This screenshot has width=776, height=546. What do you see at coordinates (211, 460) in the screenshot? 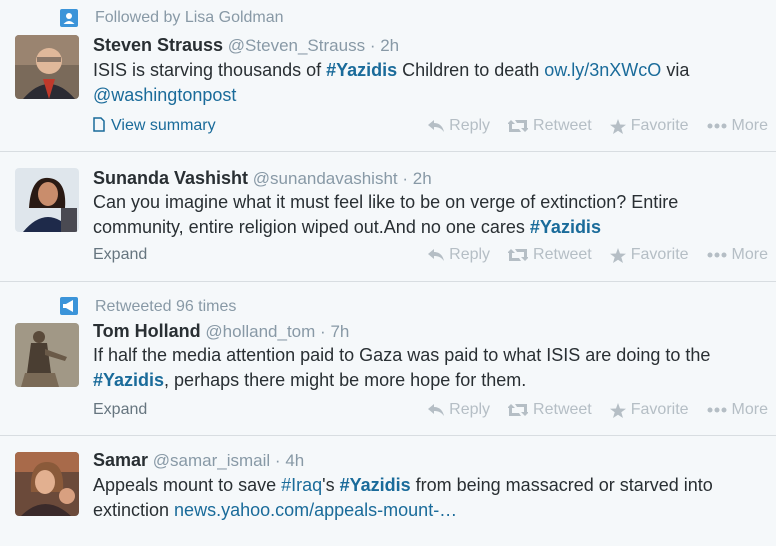
I see `username: @samar_ismail` at bounding box center [211, 460].